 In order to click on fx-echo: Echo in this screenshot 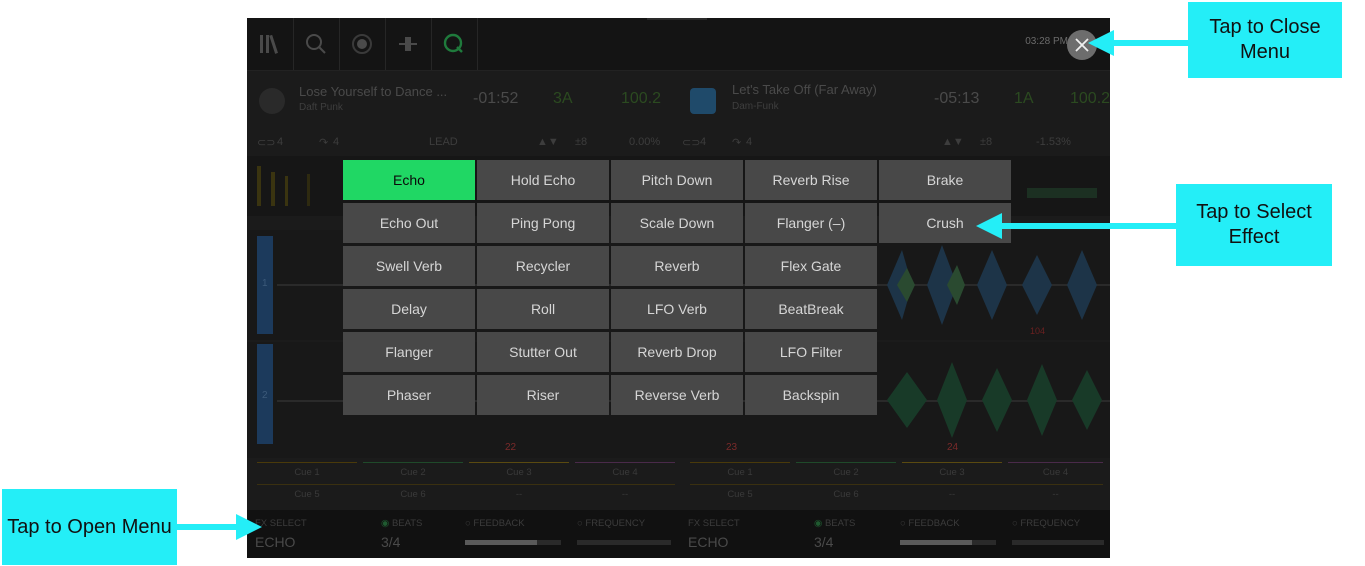, I will do `click(409, 180)`.